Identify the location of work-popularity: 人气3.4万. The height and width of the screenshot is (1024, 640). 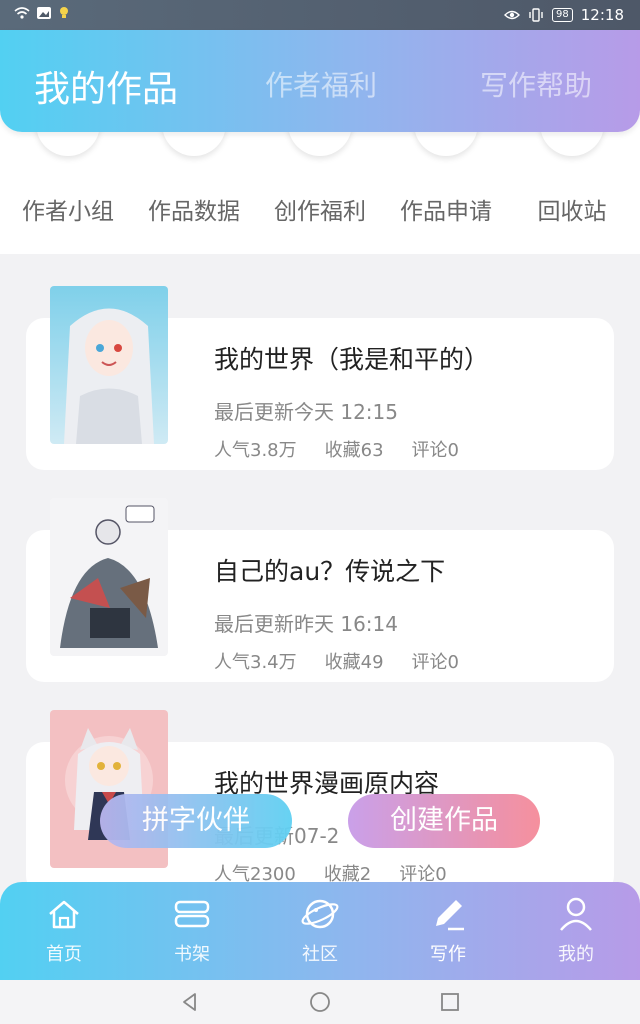
(255, 662).